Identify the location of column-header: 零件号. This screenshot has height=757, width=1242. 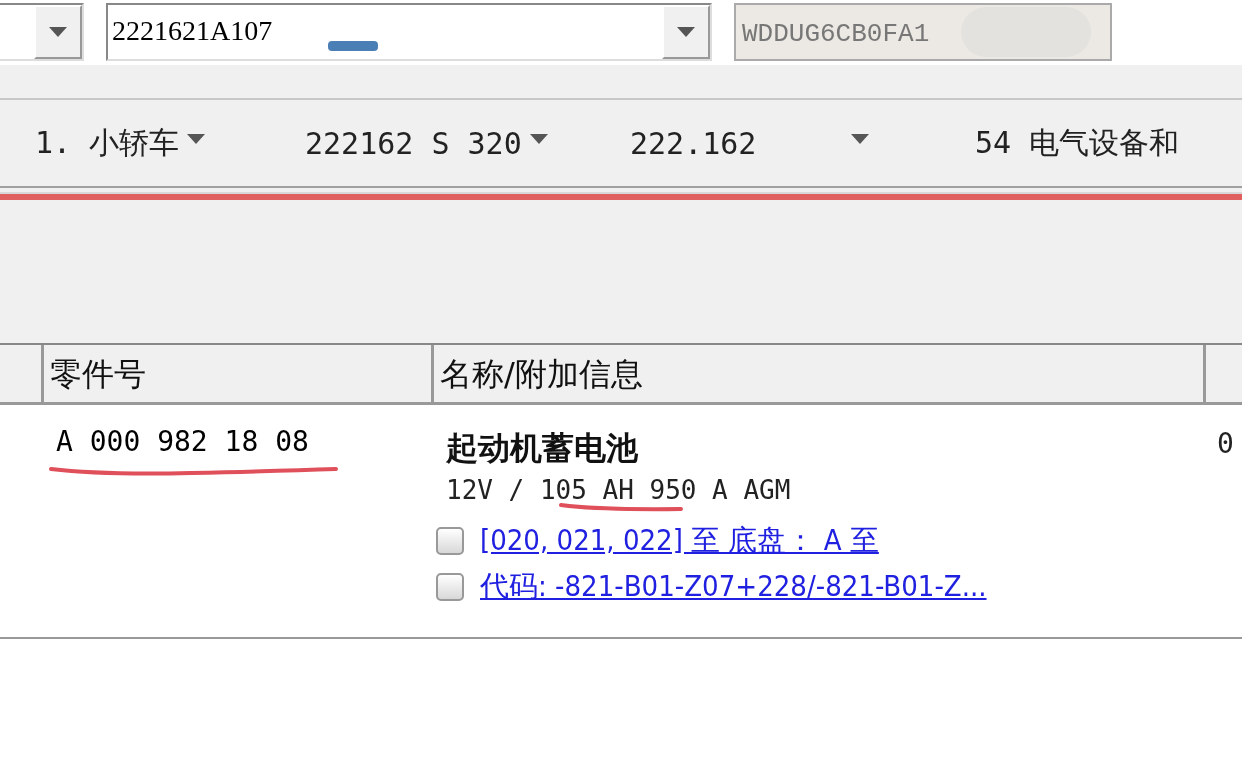
(236, 373).